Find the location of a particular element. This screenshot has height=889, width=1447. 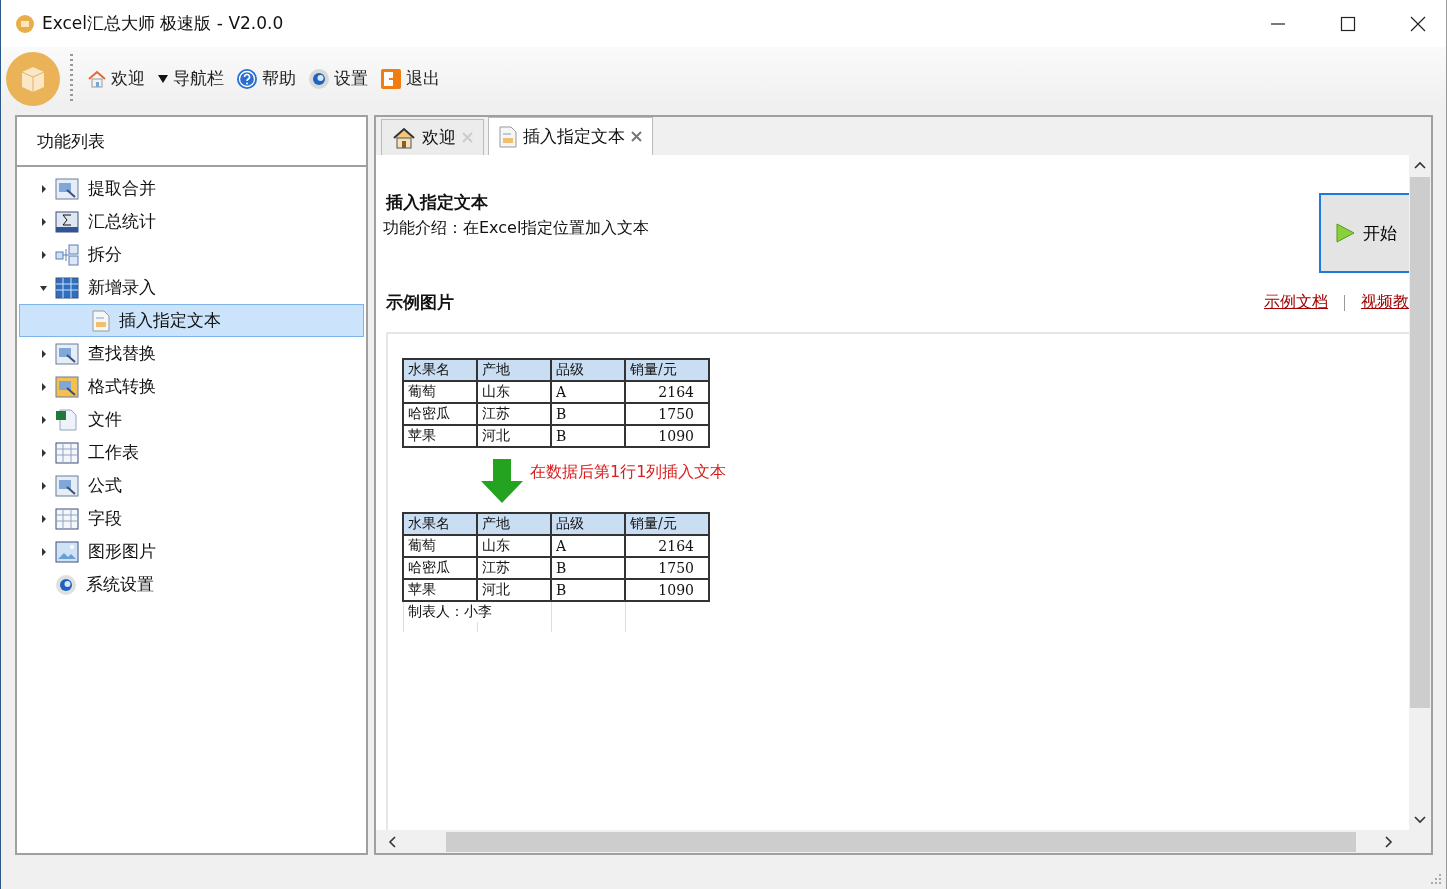

exit-icon is located at coordinates (391, 78).